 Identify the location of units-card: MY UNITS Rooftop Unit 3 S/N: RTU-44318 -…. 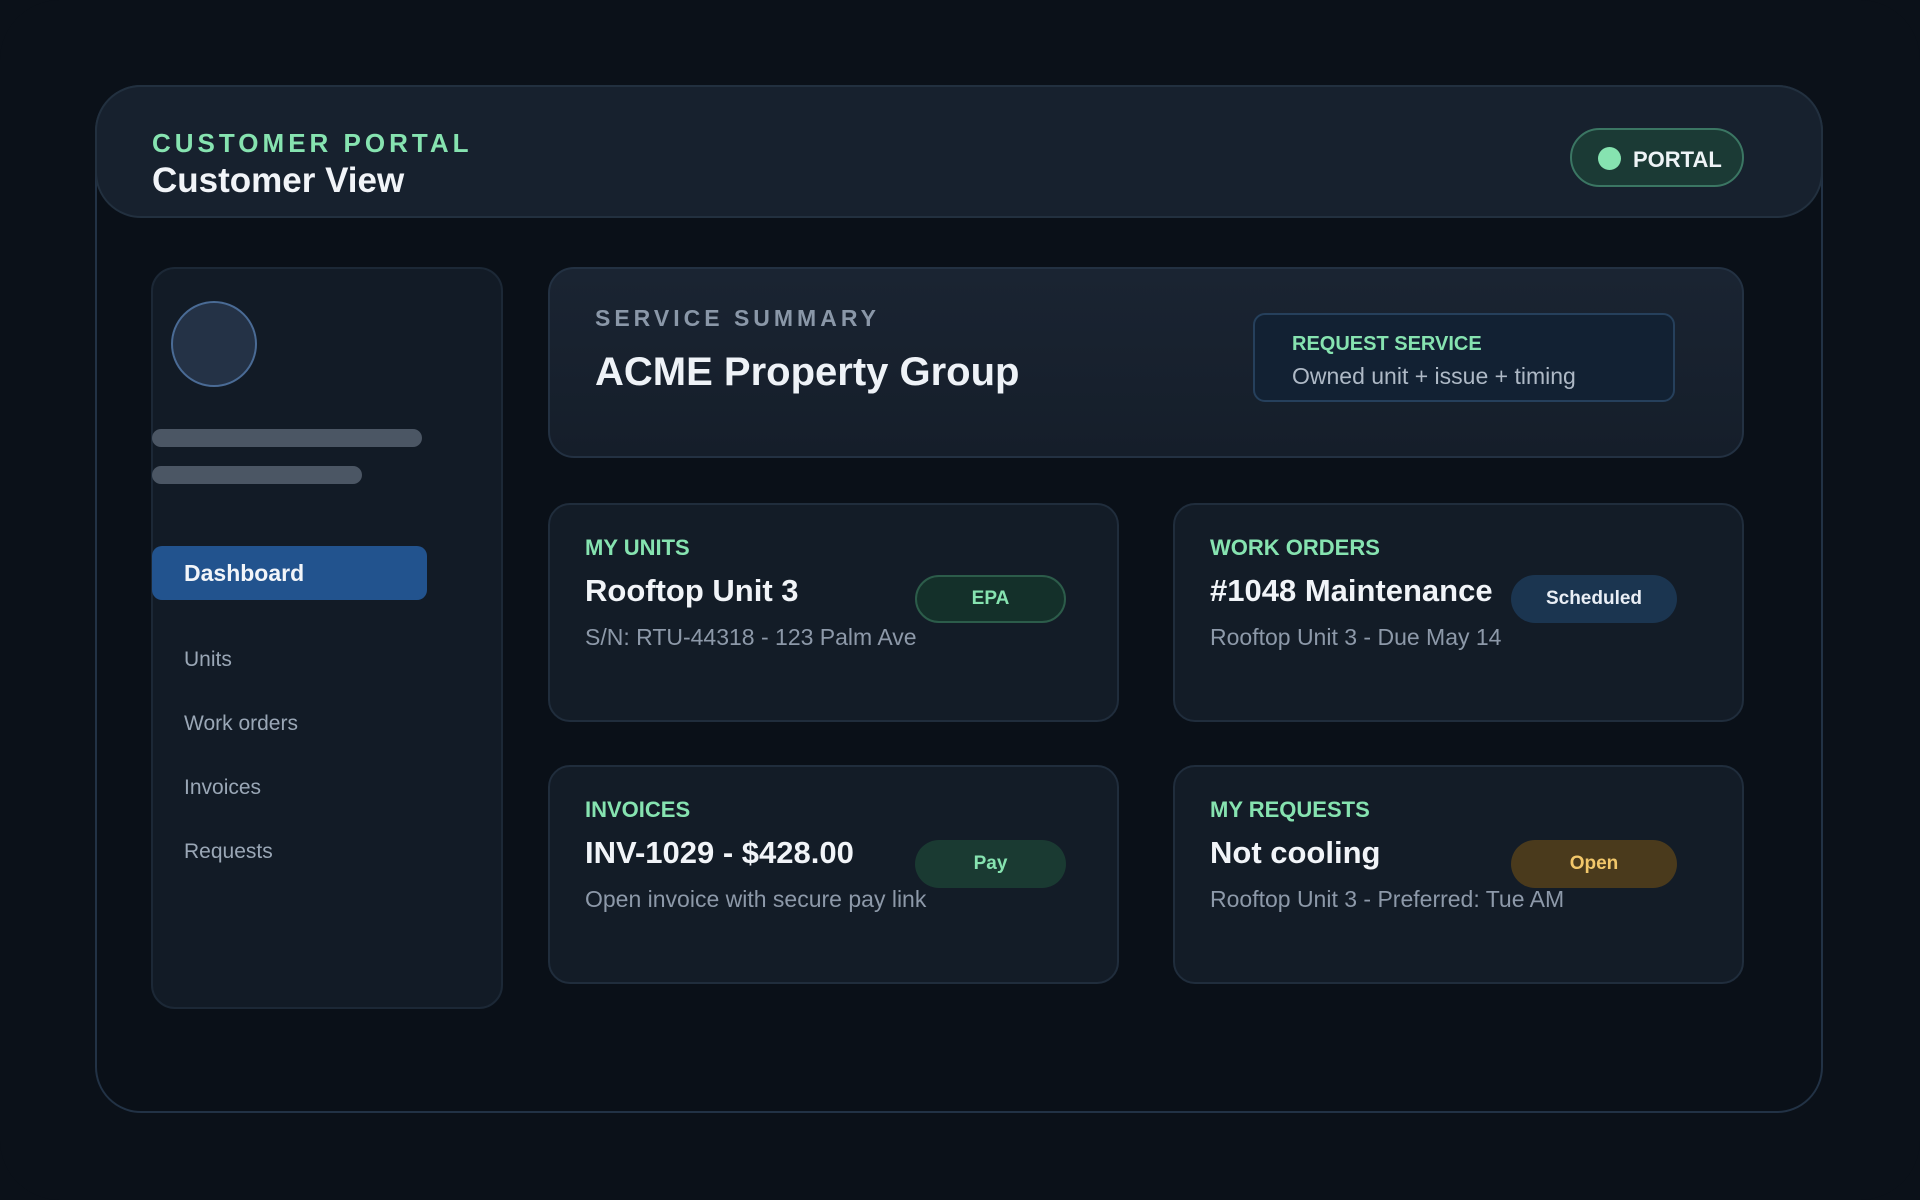
(833, 612).